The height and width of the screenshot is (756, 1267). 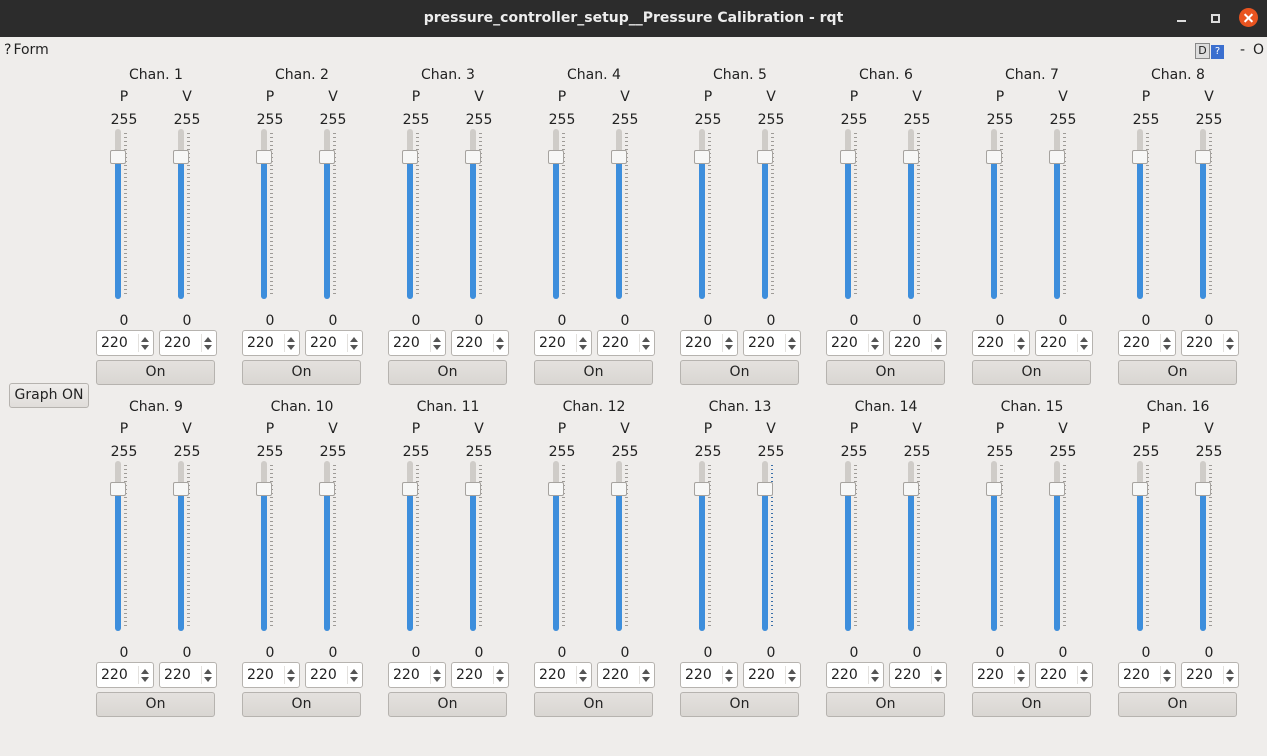 I want to click on graph-on-button: Graph ON, so click(x=49, y=395).